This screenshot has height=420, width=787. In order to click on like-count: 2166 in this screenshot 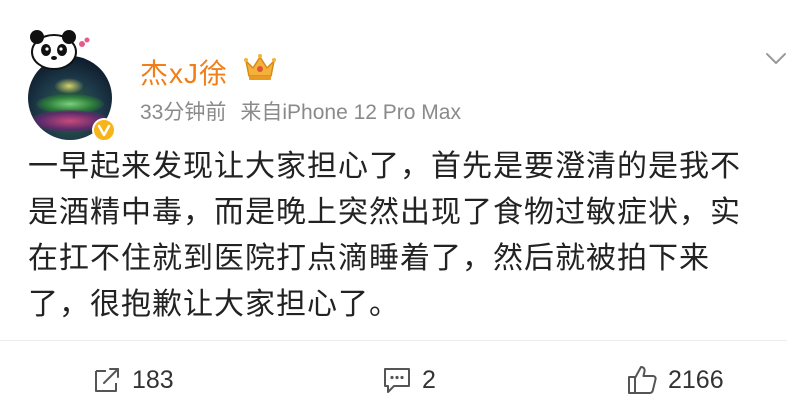, I will do `click(696, 379)`.